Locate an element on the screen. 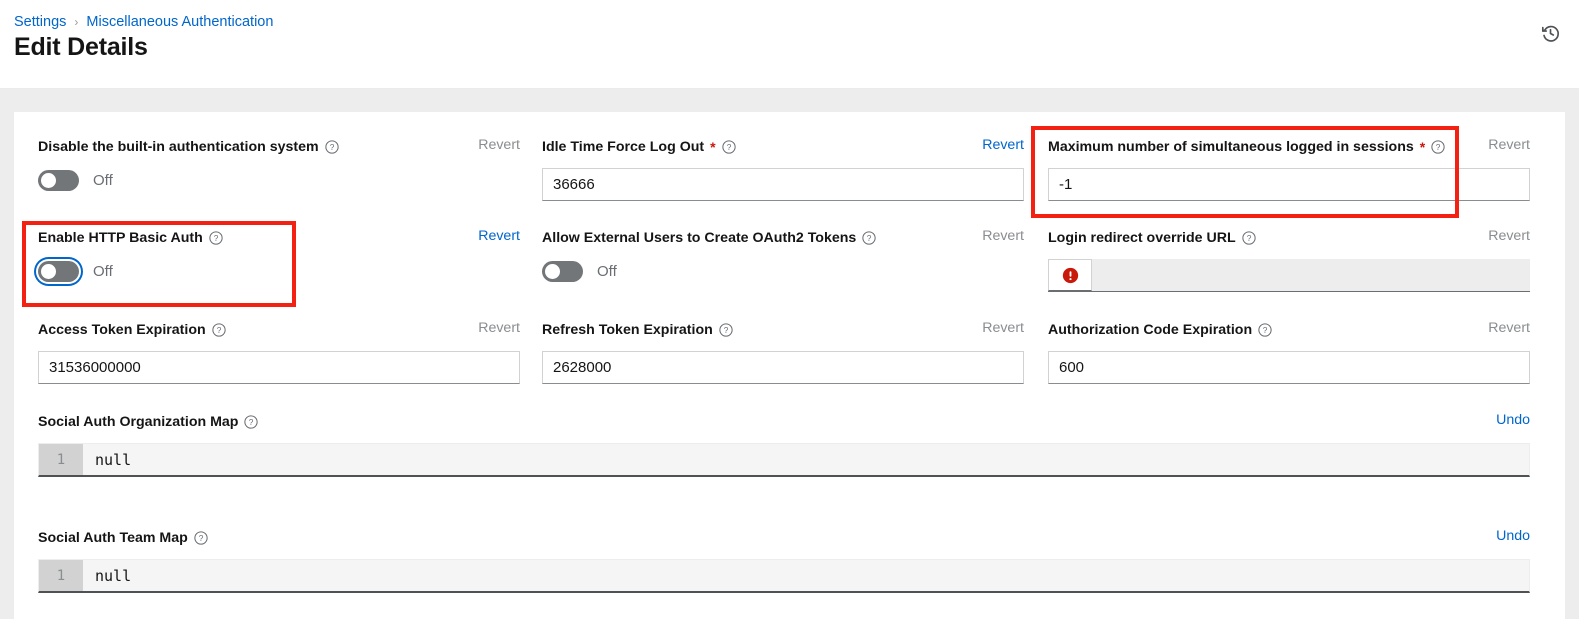 This screenshot has width=1579, height=619. code-editor-social-auth-team-map: 1 null is located at coordinates (784, 576).